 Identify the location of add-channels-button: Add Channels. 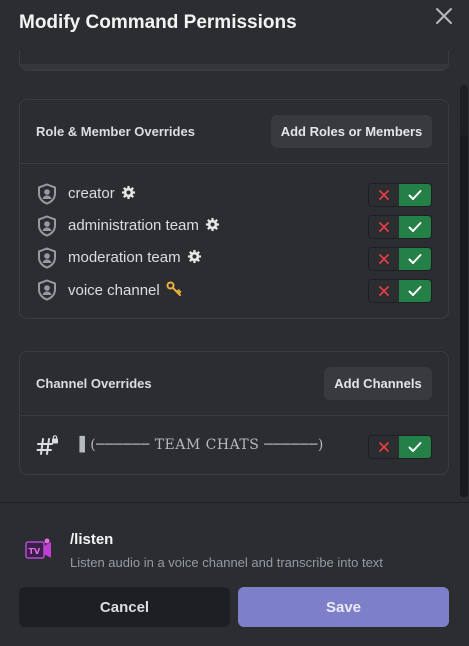
(378, 383).